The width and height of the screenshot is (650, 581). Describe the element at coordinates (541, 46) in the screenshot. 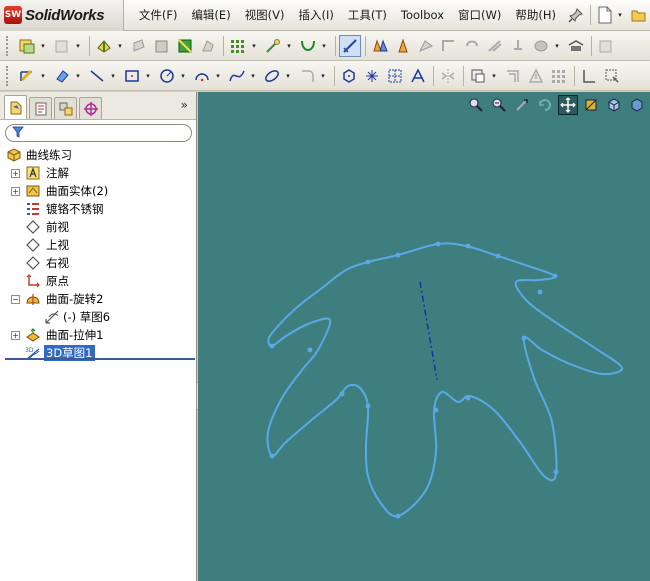

I see `delete-face-icon` at that location.